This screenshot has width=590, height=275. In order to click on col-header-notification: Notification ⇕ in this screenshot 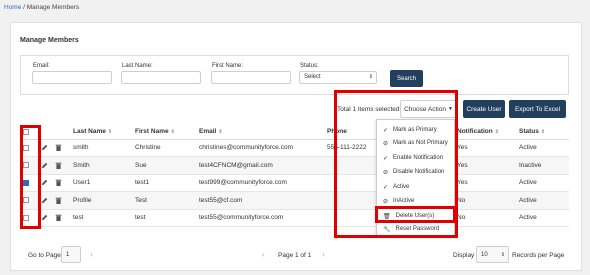, I will do `click(485, 132)`.